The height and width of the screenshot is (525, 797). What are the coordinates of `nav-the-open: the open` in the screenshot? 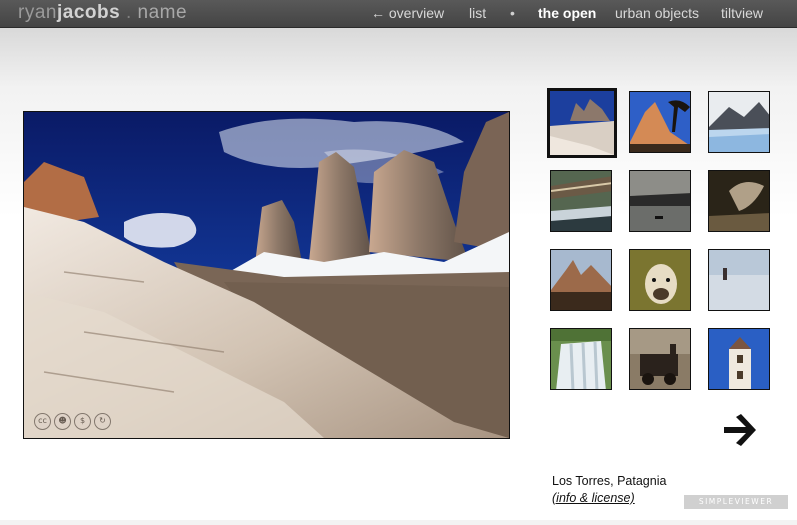 It's located at (567, 13).